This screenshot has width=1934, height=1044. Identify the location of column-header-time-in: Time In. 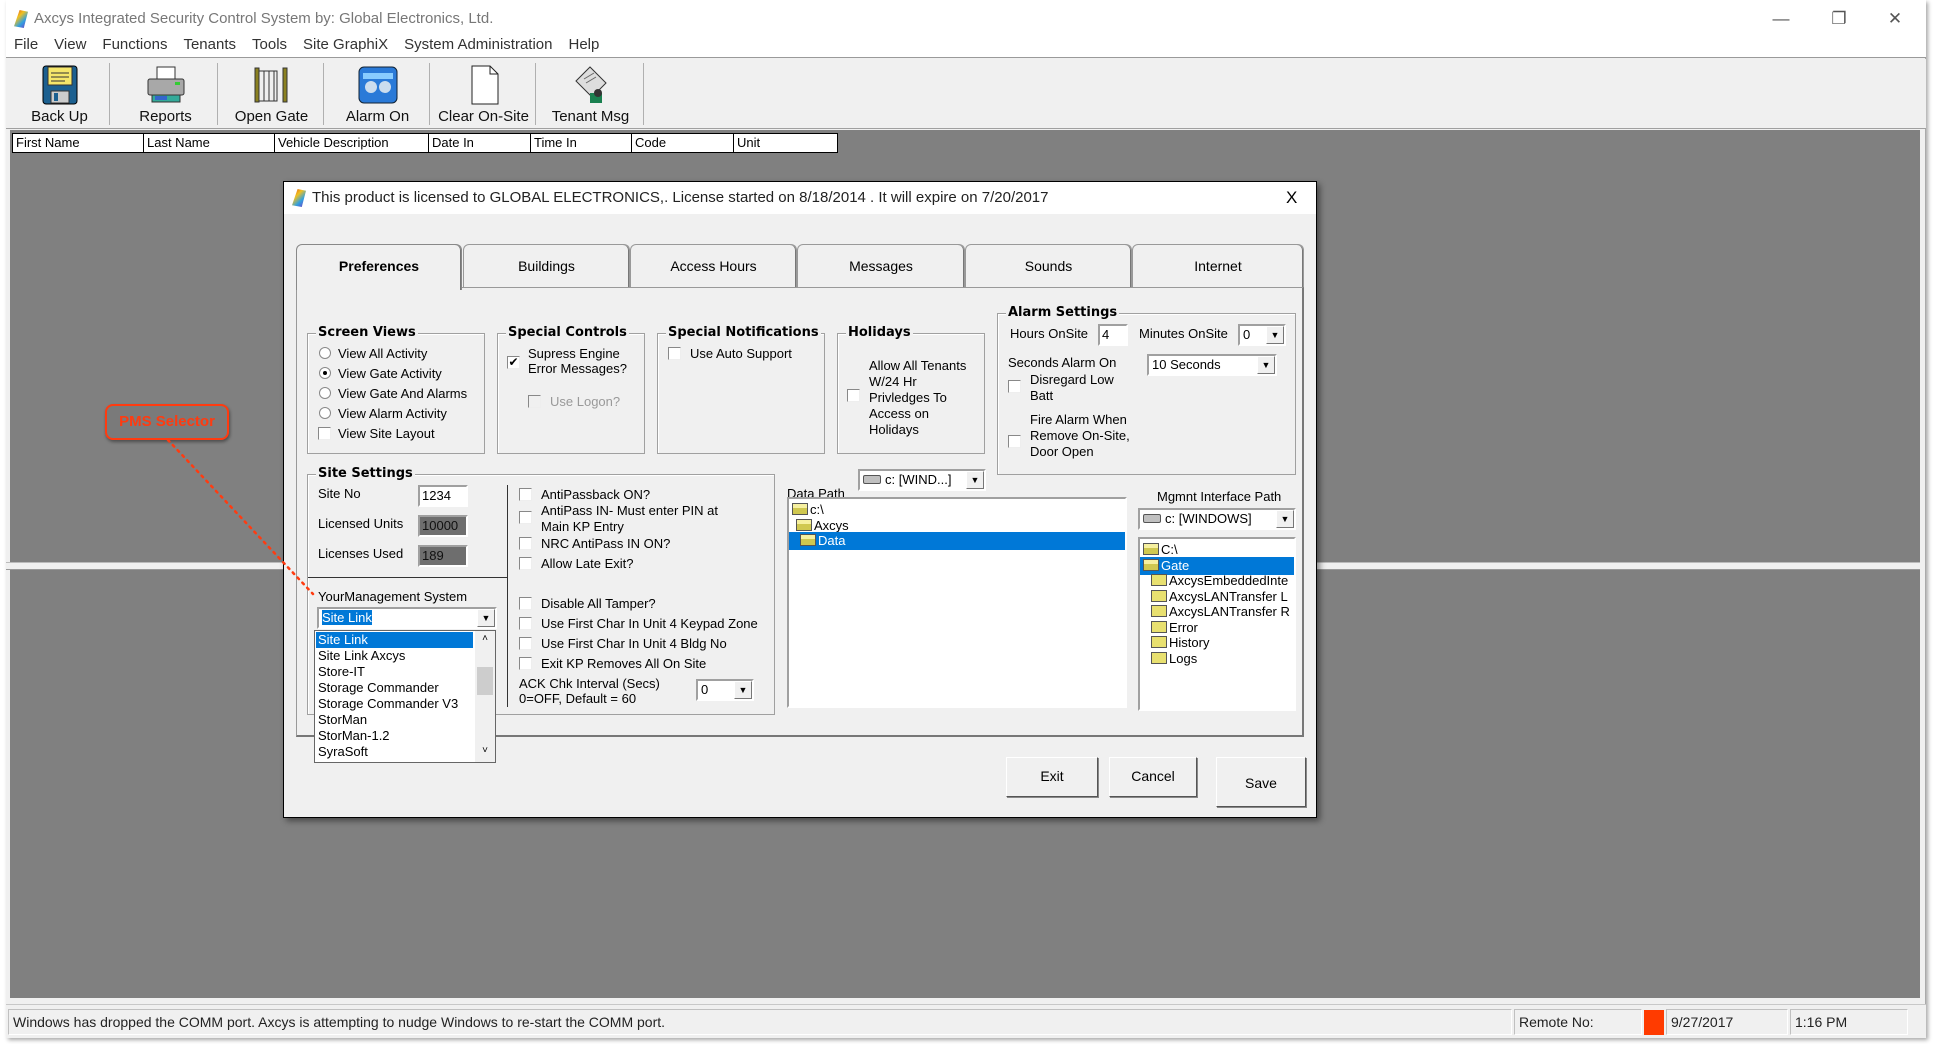
(581, 143).